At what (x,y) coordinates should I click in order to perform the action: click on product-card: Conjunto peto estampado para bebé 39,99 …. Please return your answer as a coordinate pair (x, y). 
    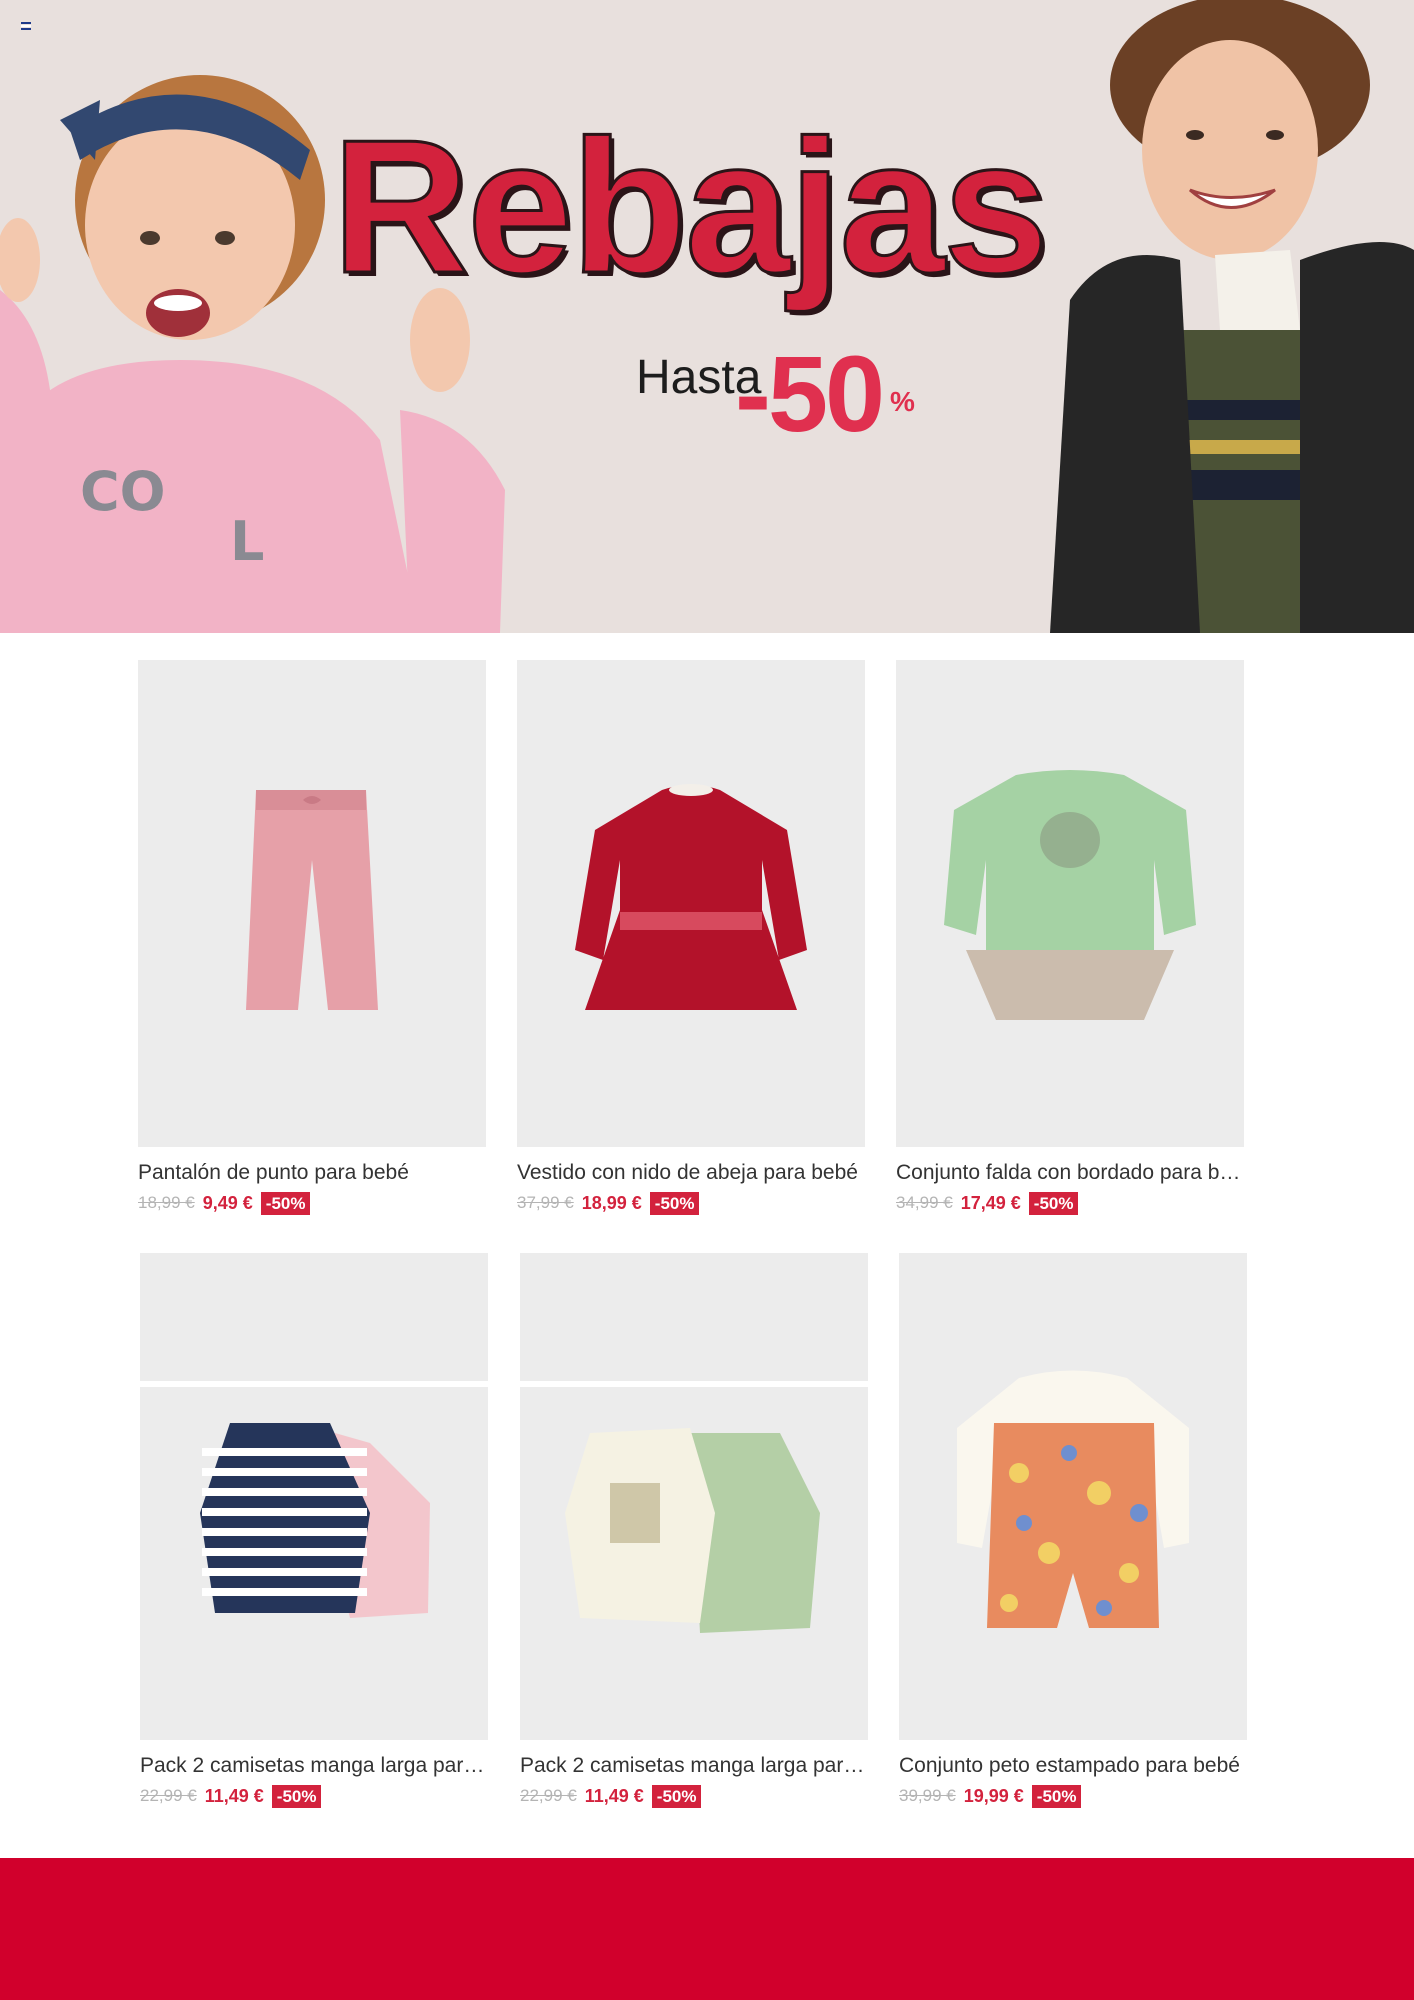
    Looking at the image, I should click on (1073, 1530).